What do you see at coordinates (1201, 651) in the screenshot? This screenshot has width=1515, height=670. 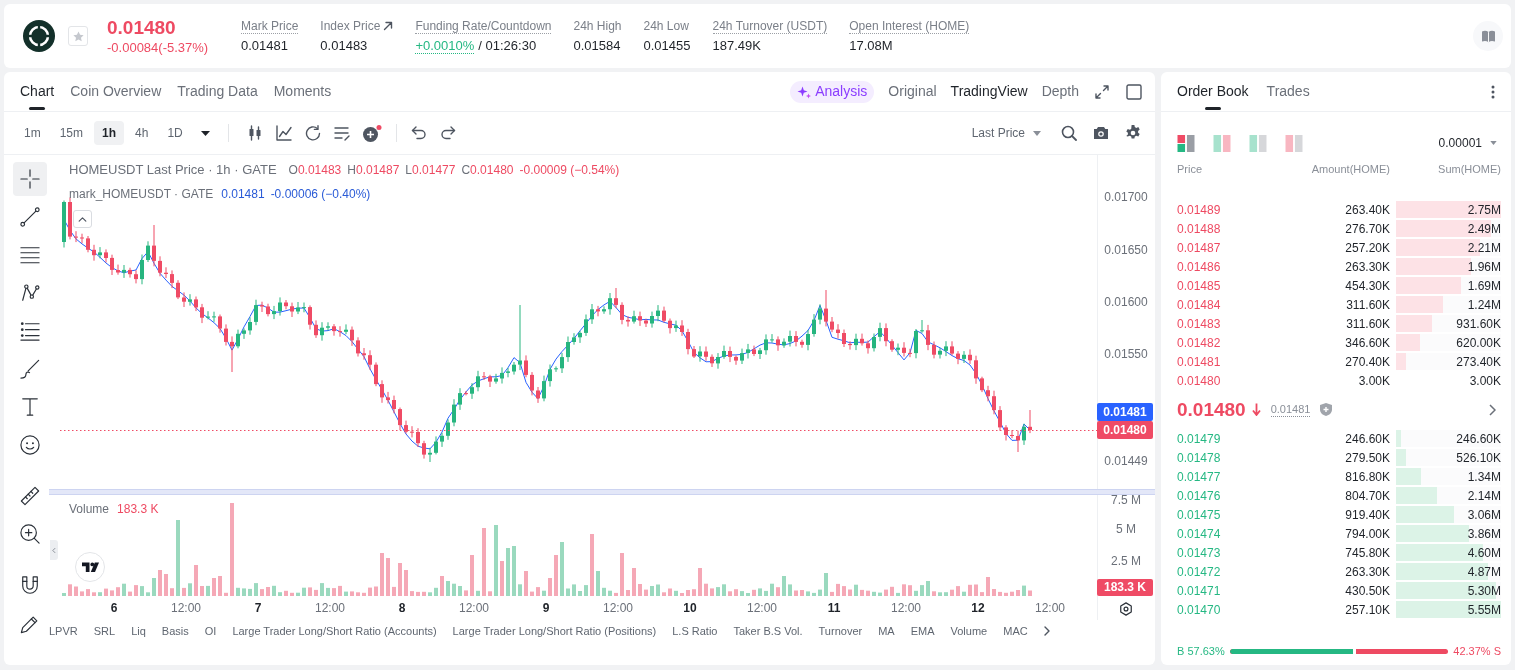 I see `buy-ratio: B 57.63%` at bounding box center [1201, 651].